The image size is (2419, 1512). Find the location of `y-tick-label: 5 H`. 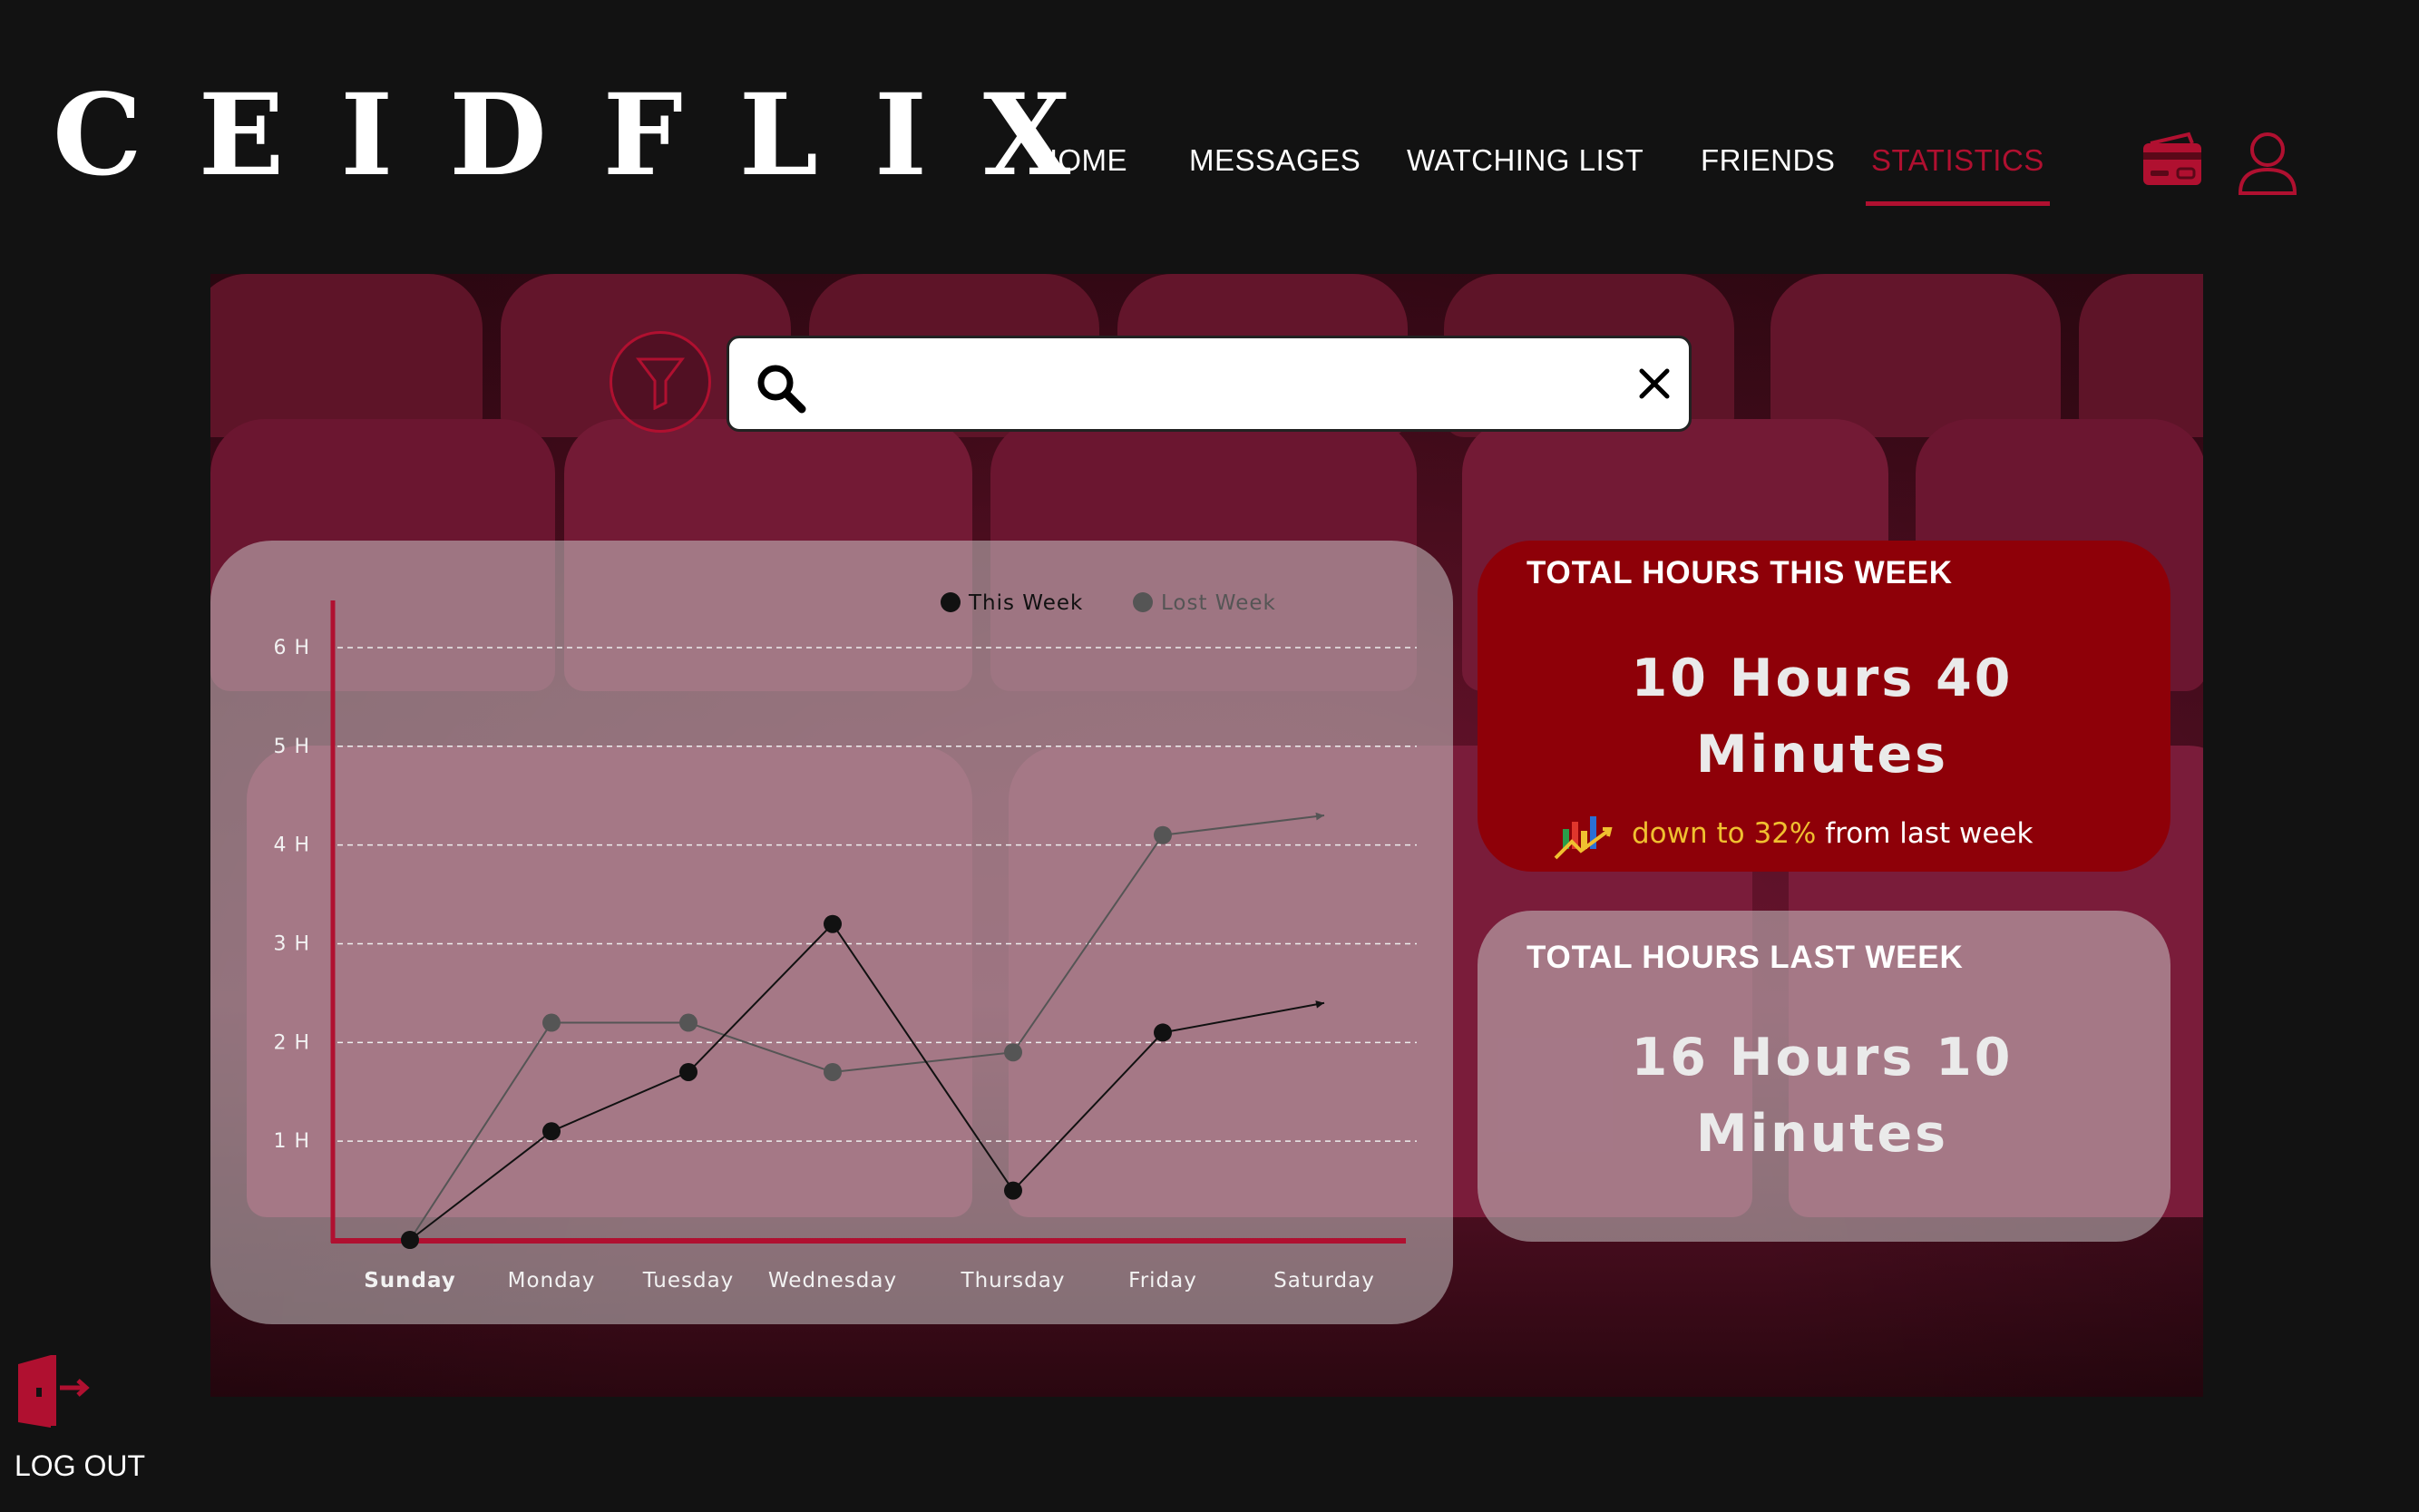

y-tick-label: 5 H is located at coordinates (292, 747).